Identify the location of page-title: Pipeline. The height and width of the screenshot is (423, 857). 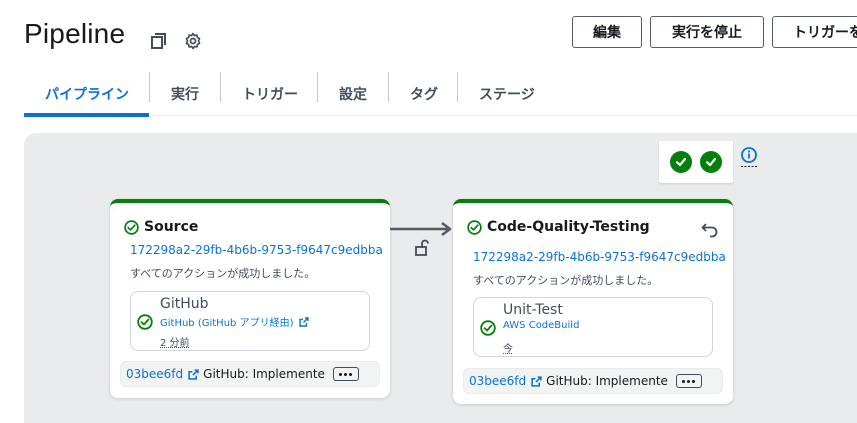
(75, 33).